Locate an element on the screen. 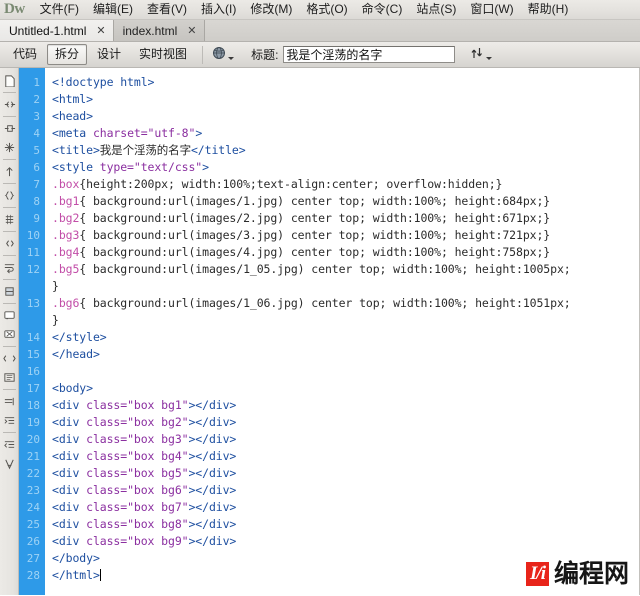 The width and height of the screenshot is (640, 596). code-token: .bg5 is located at coordinates (66, 269).